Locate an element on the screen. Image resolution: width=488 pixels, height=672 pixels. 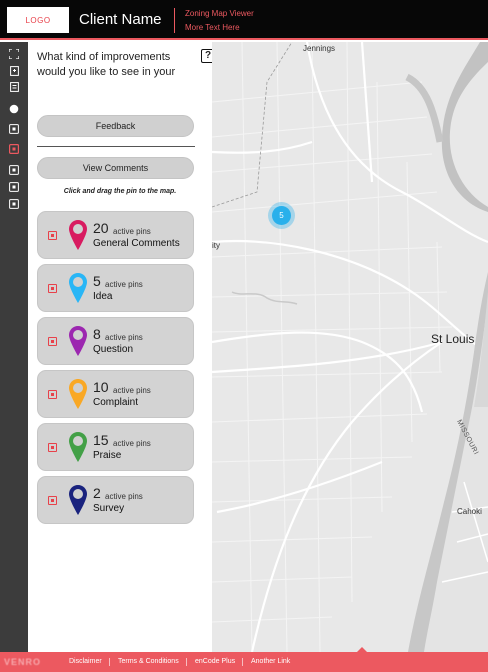
cluster-count: 5 is located at coordinates (281, 215).